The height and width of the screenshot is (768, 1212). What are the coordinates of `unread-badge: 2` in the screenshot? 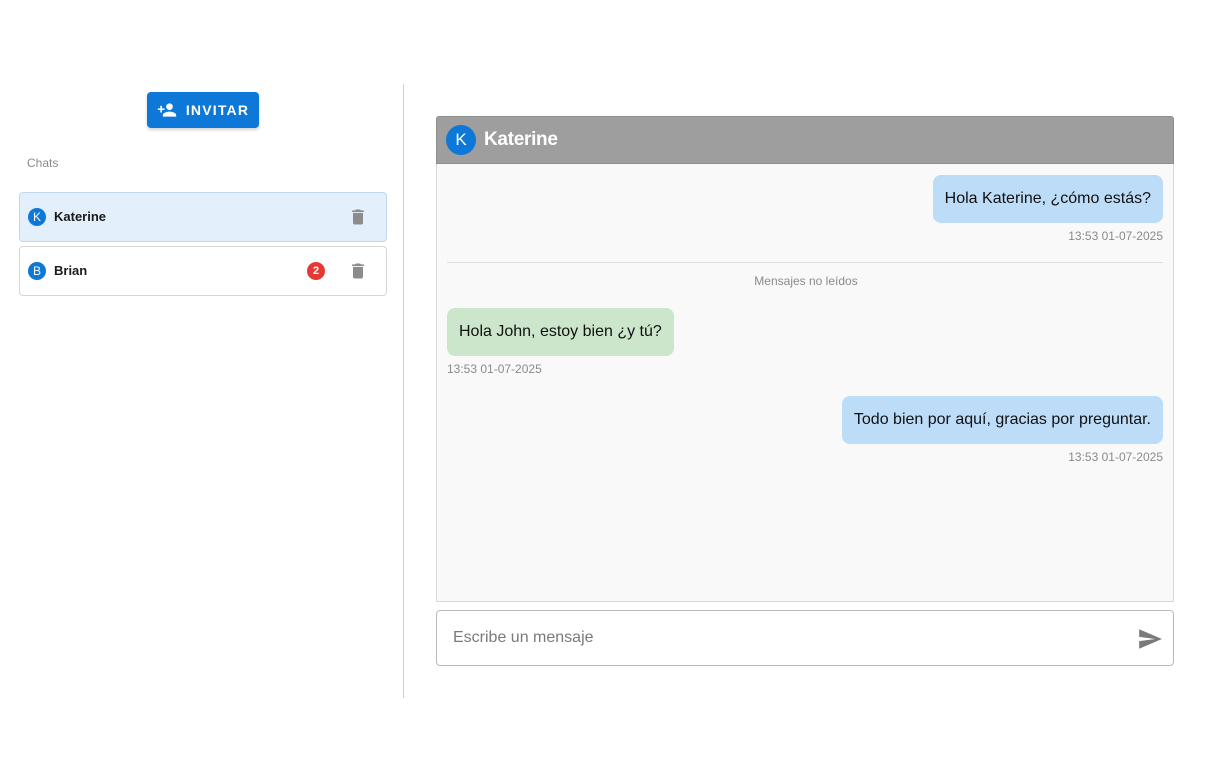 It's located at (316, 271).